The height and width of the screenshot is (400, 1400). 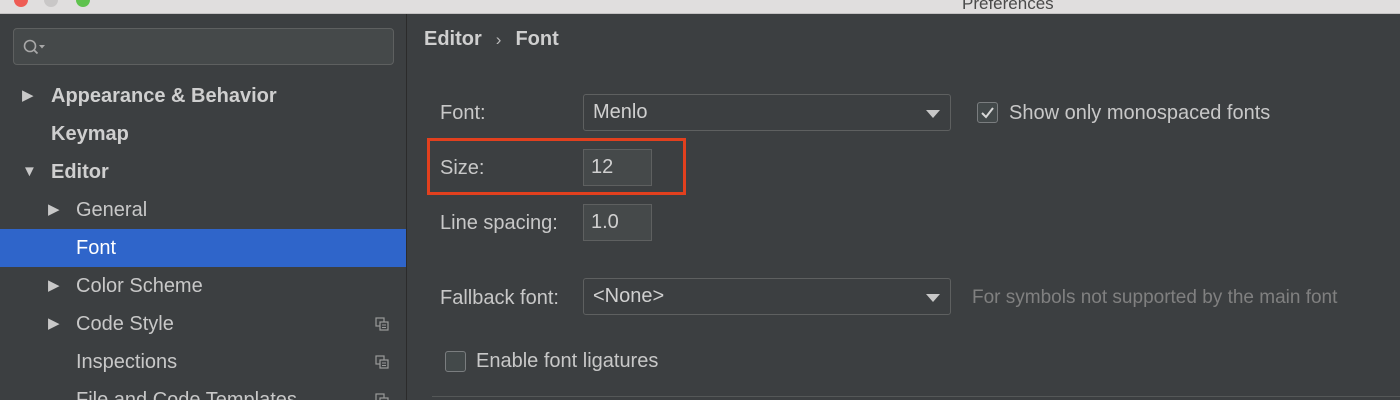 I want to click on sidebar-item-font: Font, so click(x=203, y=248).